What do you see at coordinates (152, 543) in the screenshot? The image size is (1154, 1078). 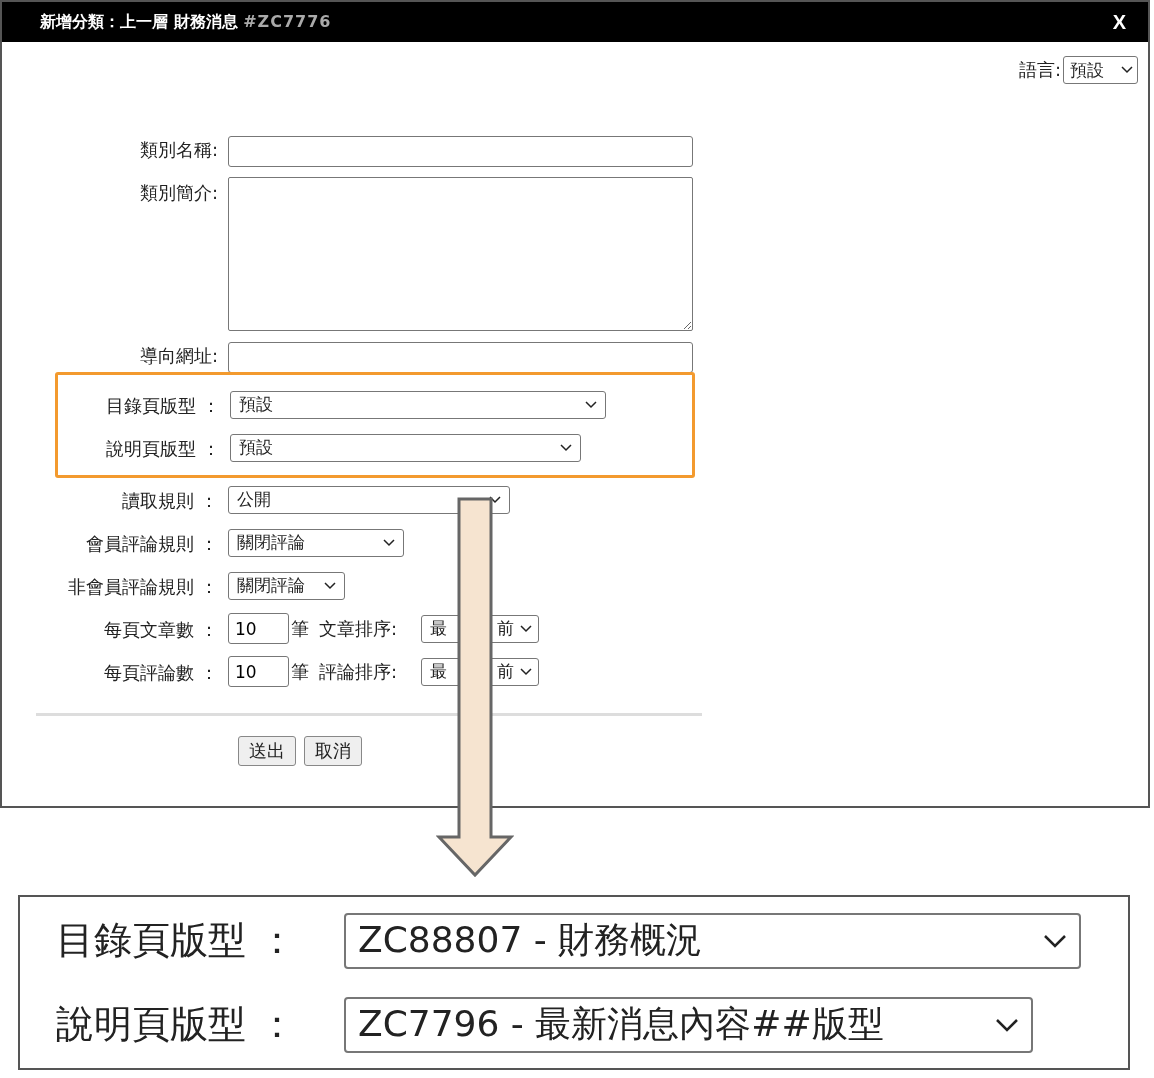 I see `field-label: 會員評論規則 ：` at bounding box center [152, 543].